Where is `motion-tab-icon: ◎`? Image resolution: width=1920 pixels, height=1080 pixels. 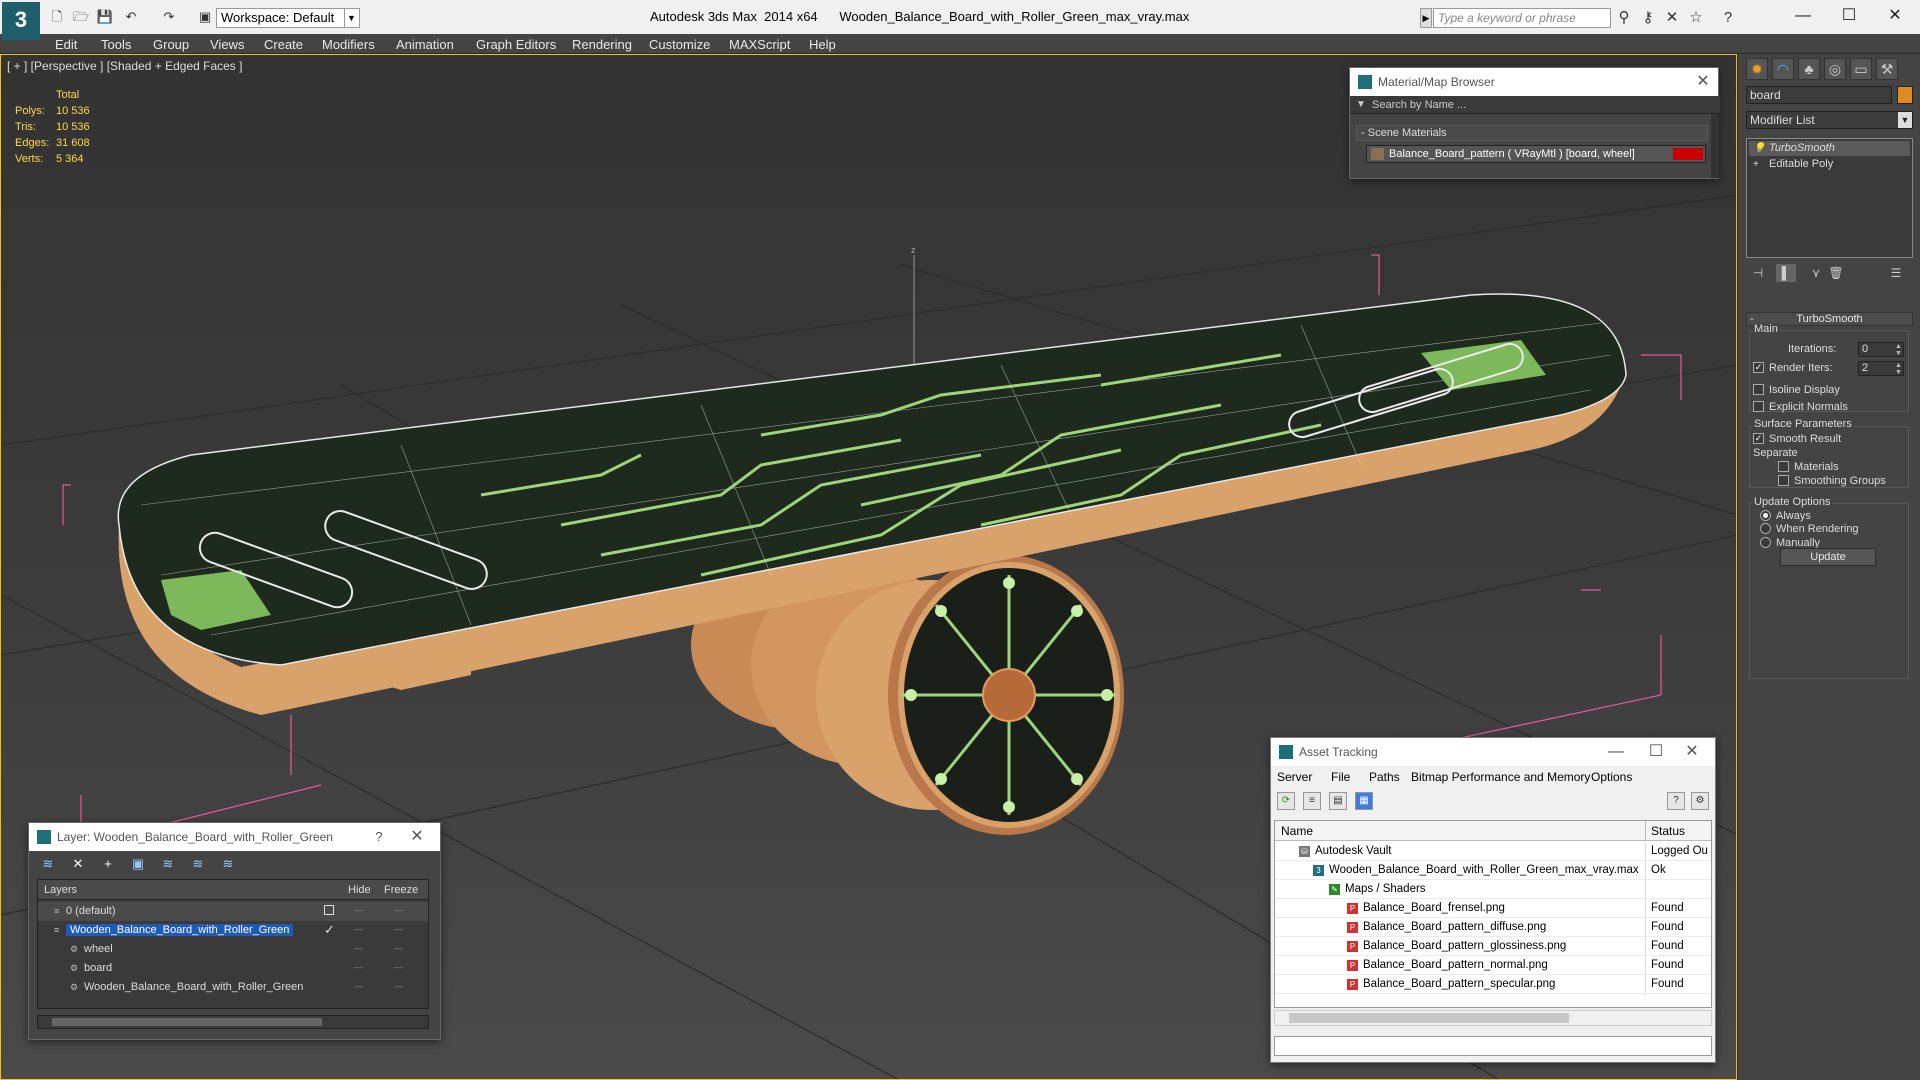
motion-tab-icon: ◎ is located at coordinates (1835, 69).